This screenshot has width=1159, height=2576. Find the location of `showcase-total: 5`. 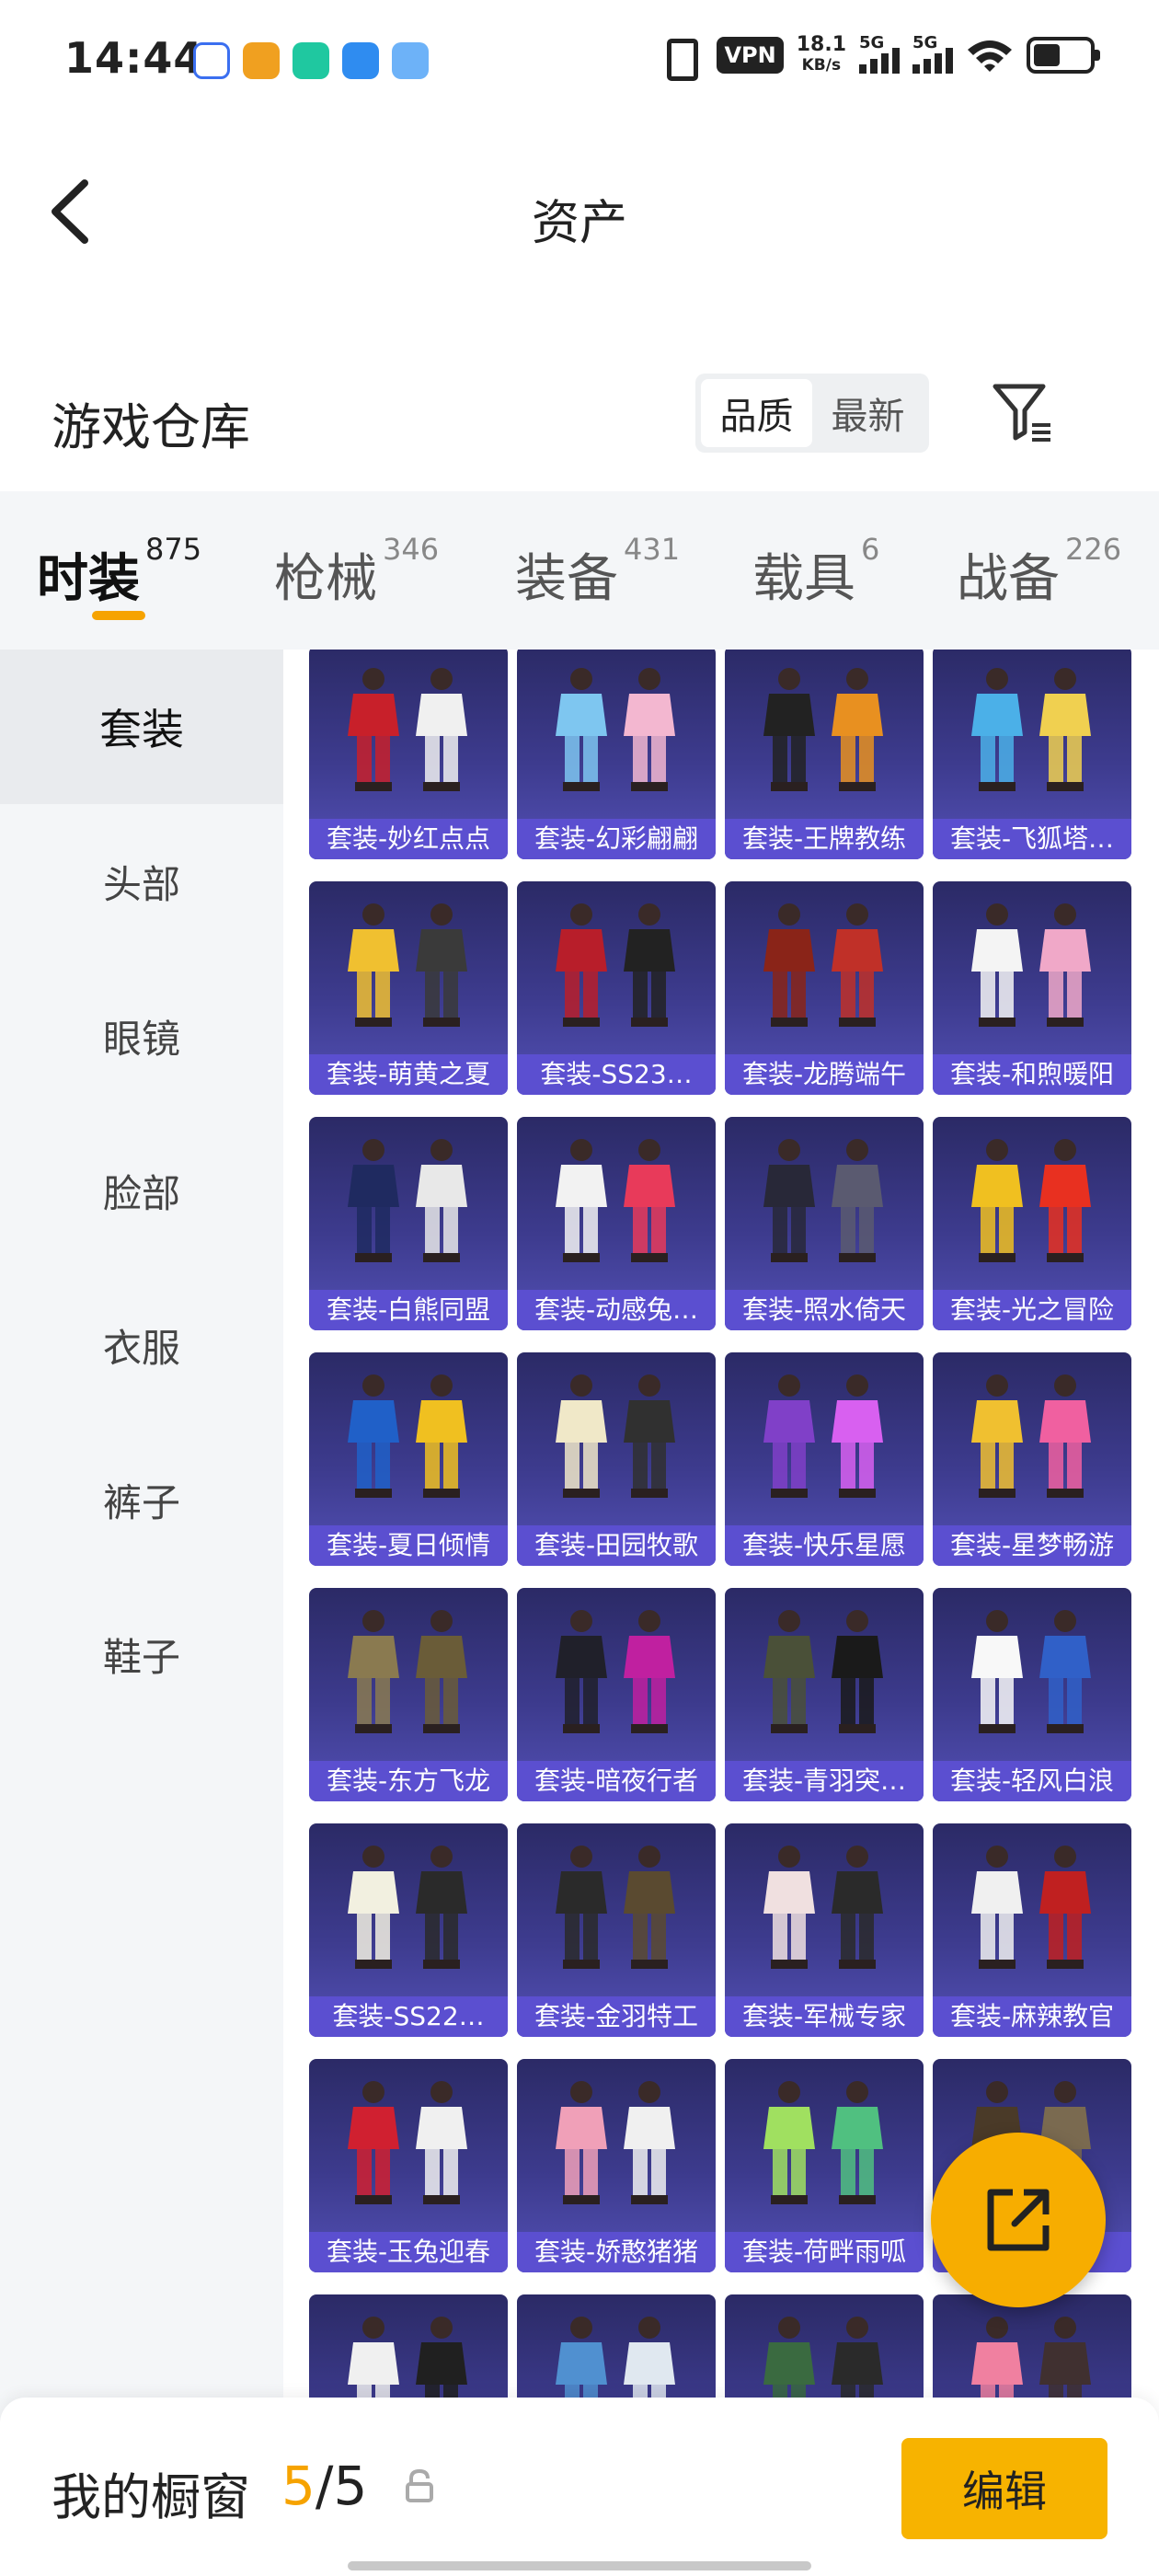

showcase-total: 5 is located at coordinates (350, 2486).